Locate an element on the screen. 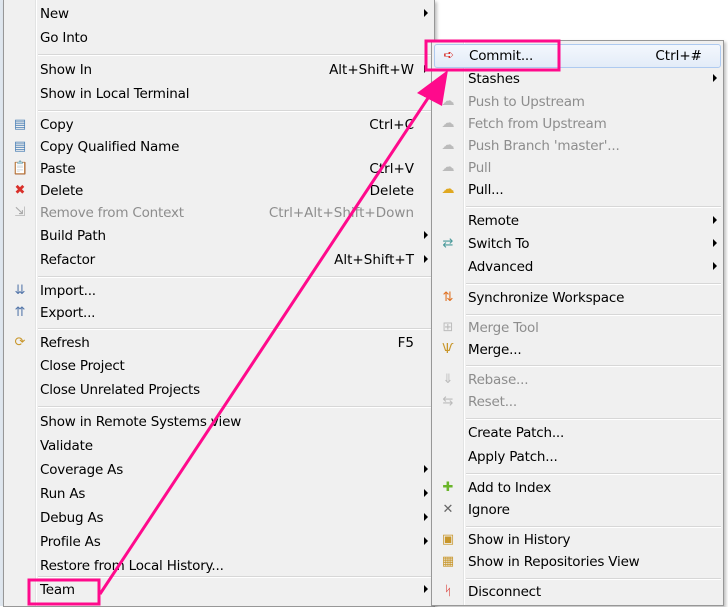 This screenshot has width=728, height=607. menu-item-label: Go Into is located at coordinates (64, 38).